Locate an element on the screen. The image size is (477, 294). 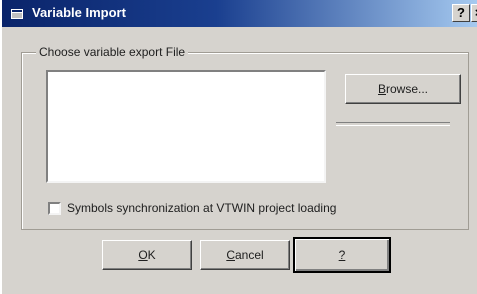
help-icon: ? is located at coordinates (461, 13).